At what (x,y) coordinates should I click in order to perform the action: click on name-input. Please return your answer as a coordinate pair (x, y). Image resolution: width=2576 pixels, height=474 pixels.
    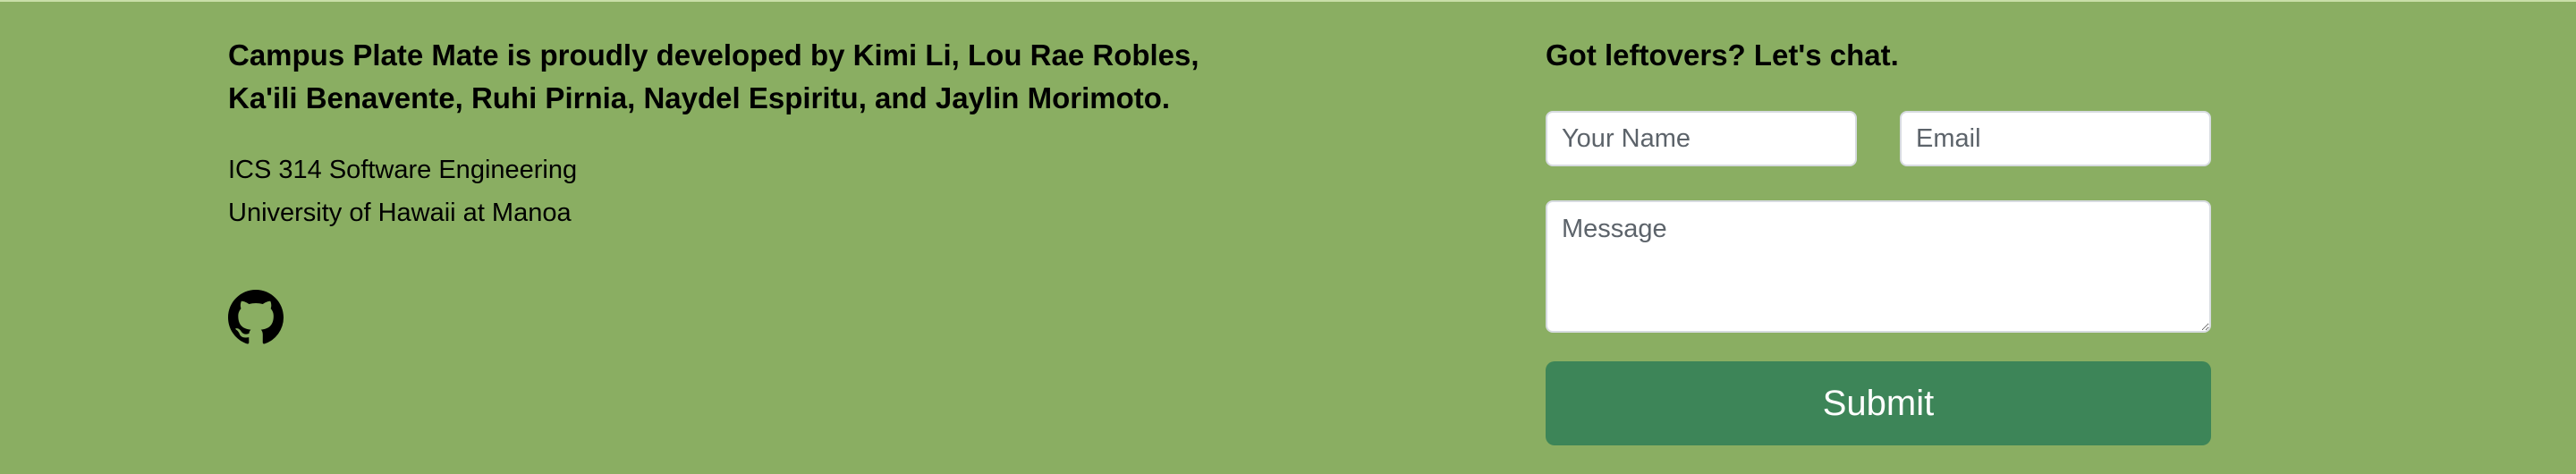
    Looking at the image, I should click on (1701, 138).